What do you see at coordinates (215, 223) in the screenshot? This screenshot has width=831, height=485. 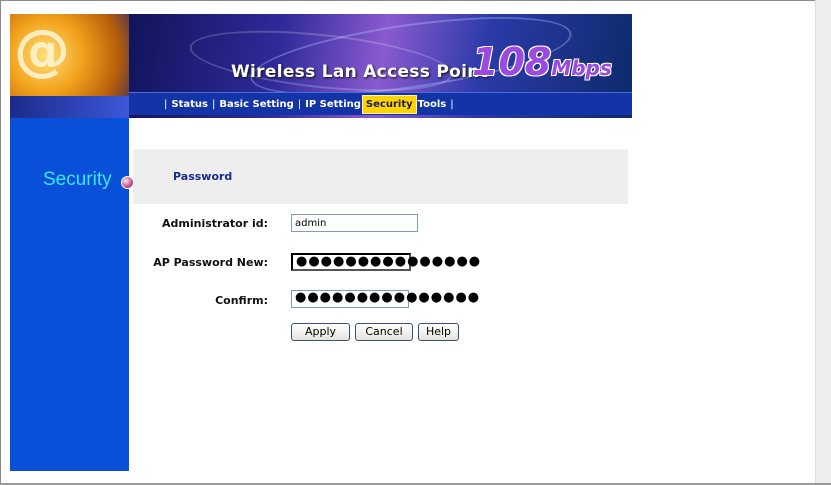 I see `admin-id-label: Administrator id:` at bounding box center [215, 223].